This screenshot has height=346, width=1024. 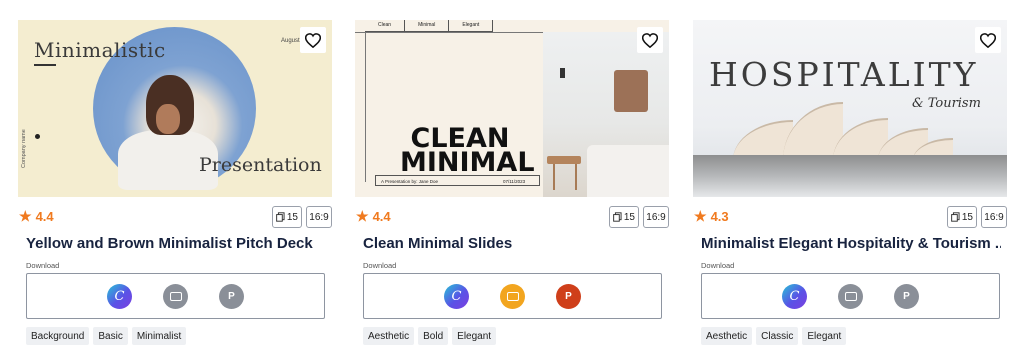 I want to click on thumbnail-byline: A Presentation by: Jane Doe, so click(x=410, y=181).